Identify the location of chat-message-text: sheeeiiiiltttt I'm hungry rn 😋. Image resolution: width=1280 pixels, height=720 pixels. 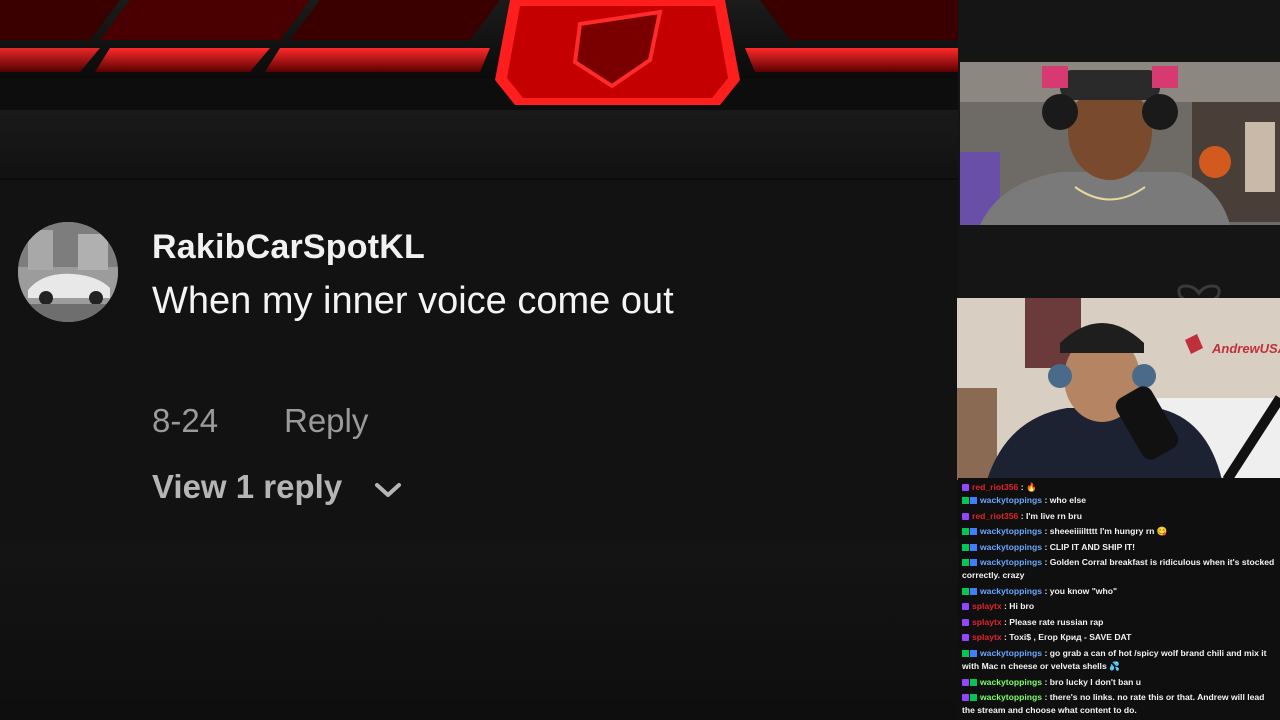
(1108, 531).